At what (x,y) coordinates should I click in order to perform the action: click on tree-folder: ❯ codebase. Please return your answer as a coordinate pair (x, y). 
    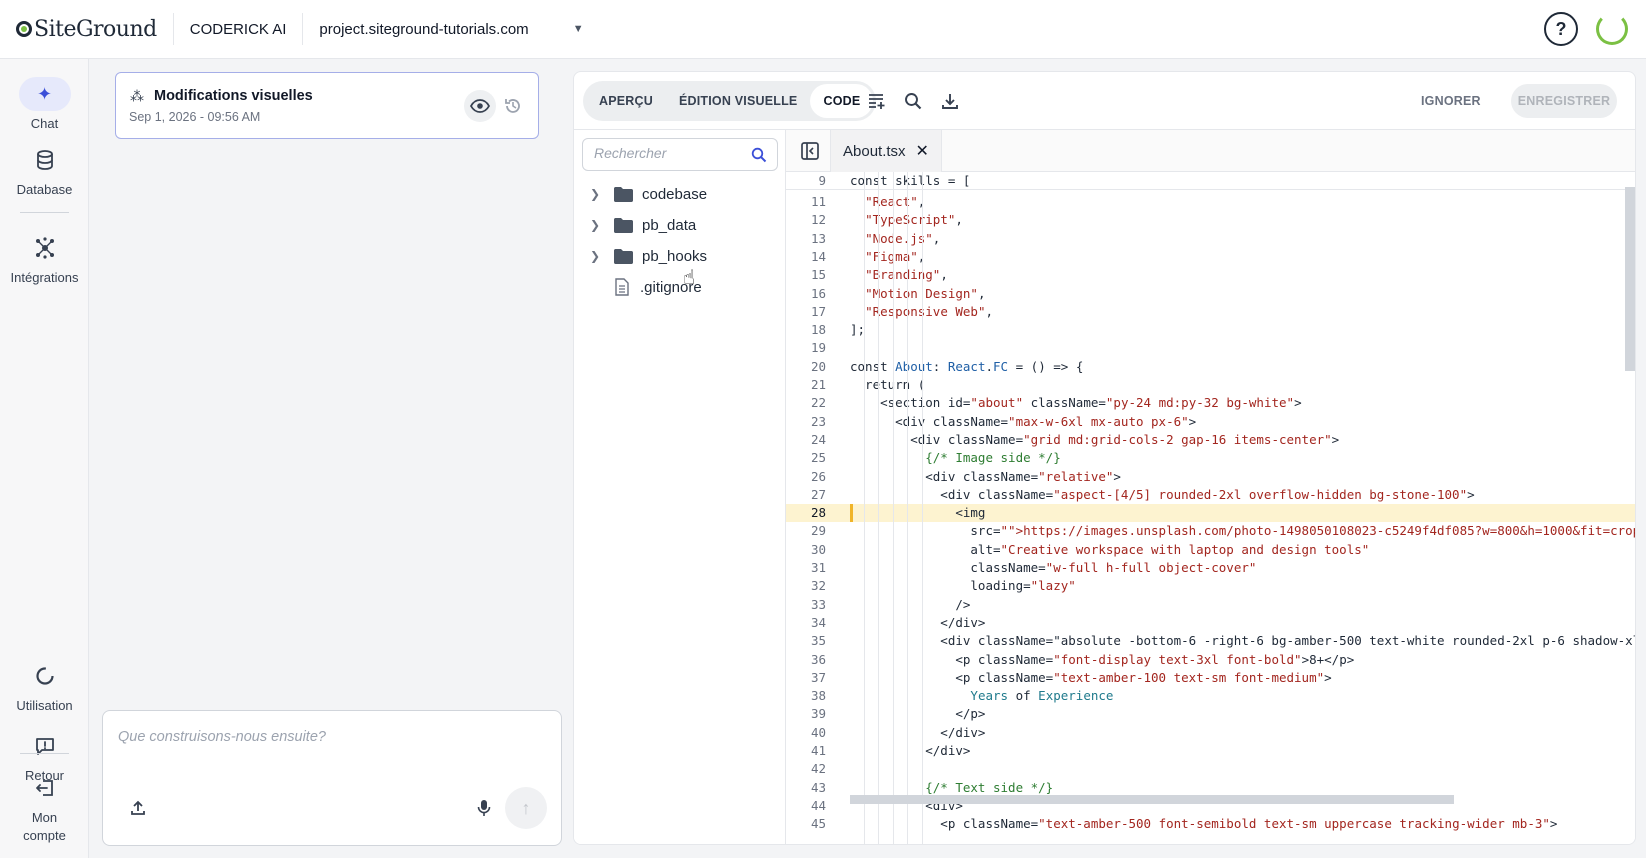
    Looking at the image, I should click on (648, 194).